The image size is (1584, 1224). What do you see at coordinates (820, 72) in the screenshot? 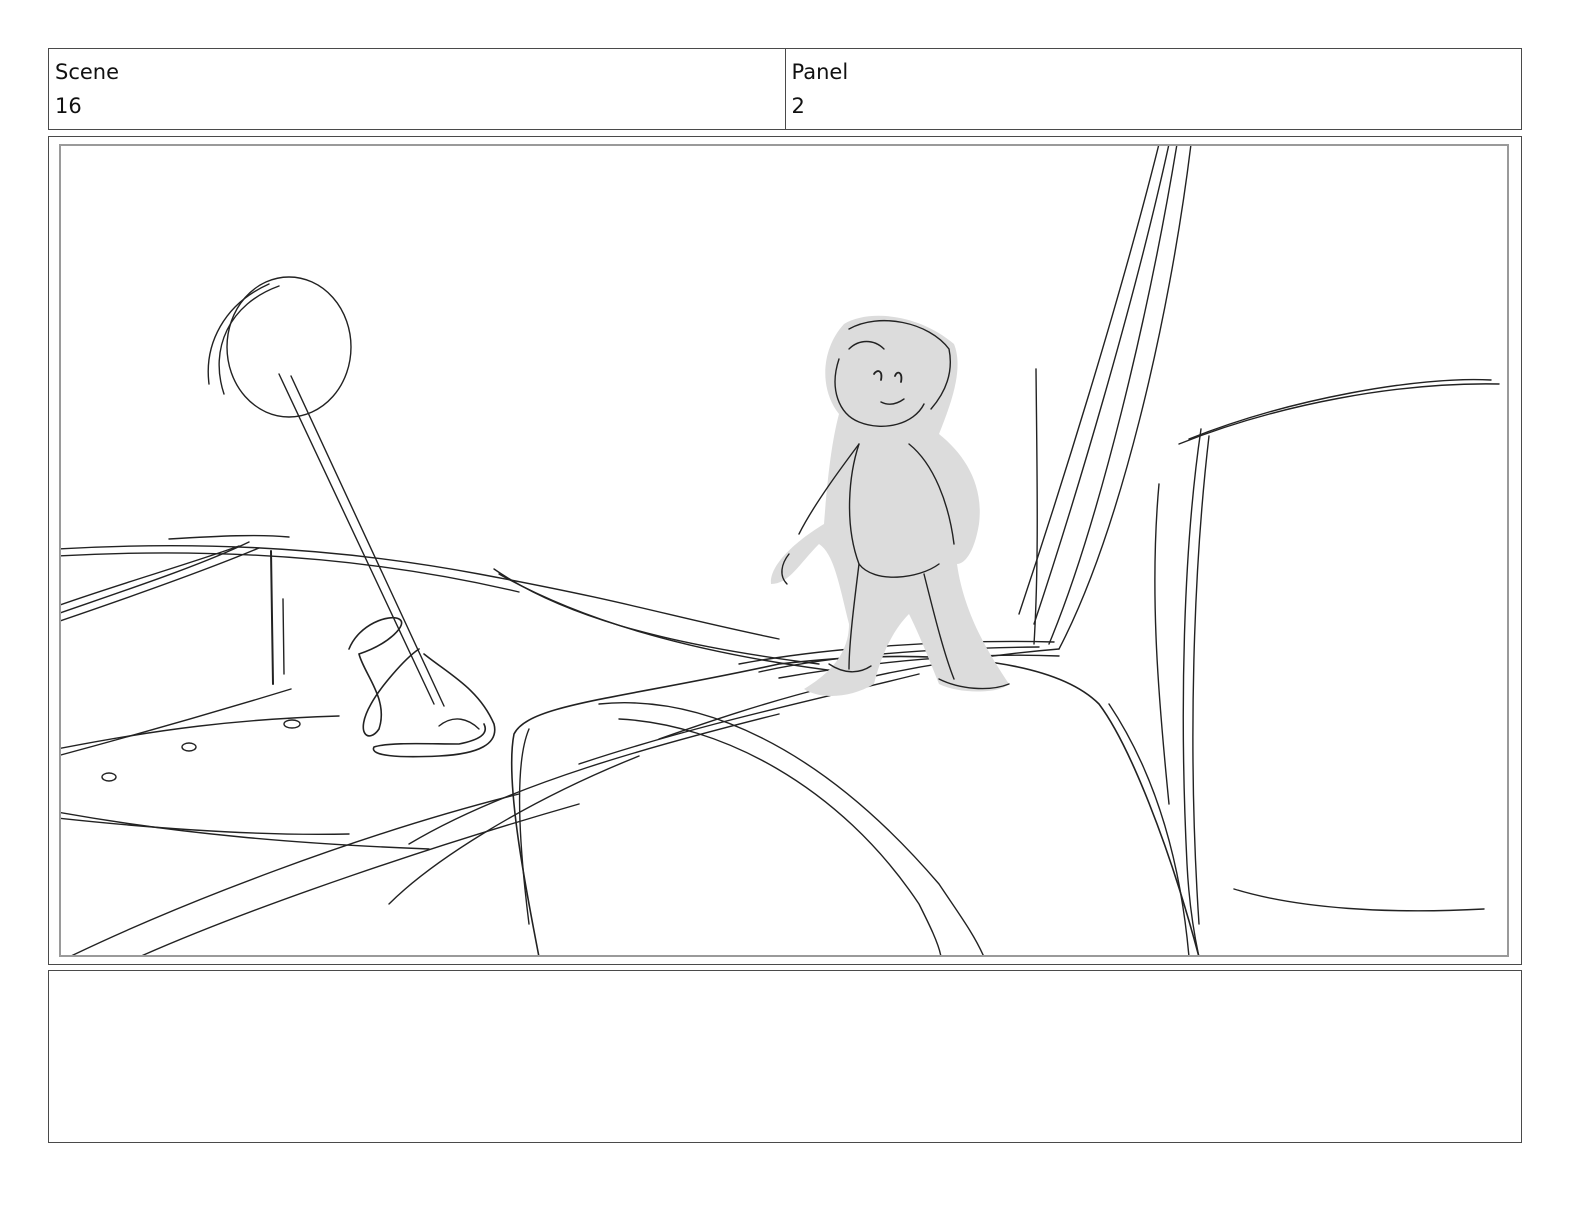
I see `panel-label: Panel` at bounding box center [820, 72].